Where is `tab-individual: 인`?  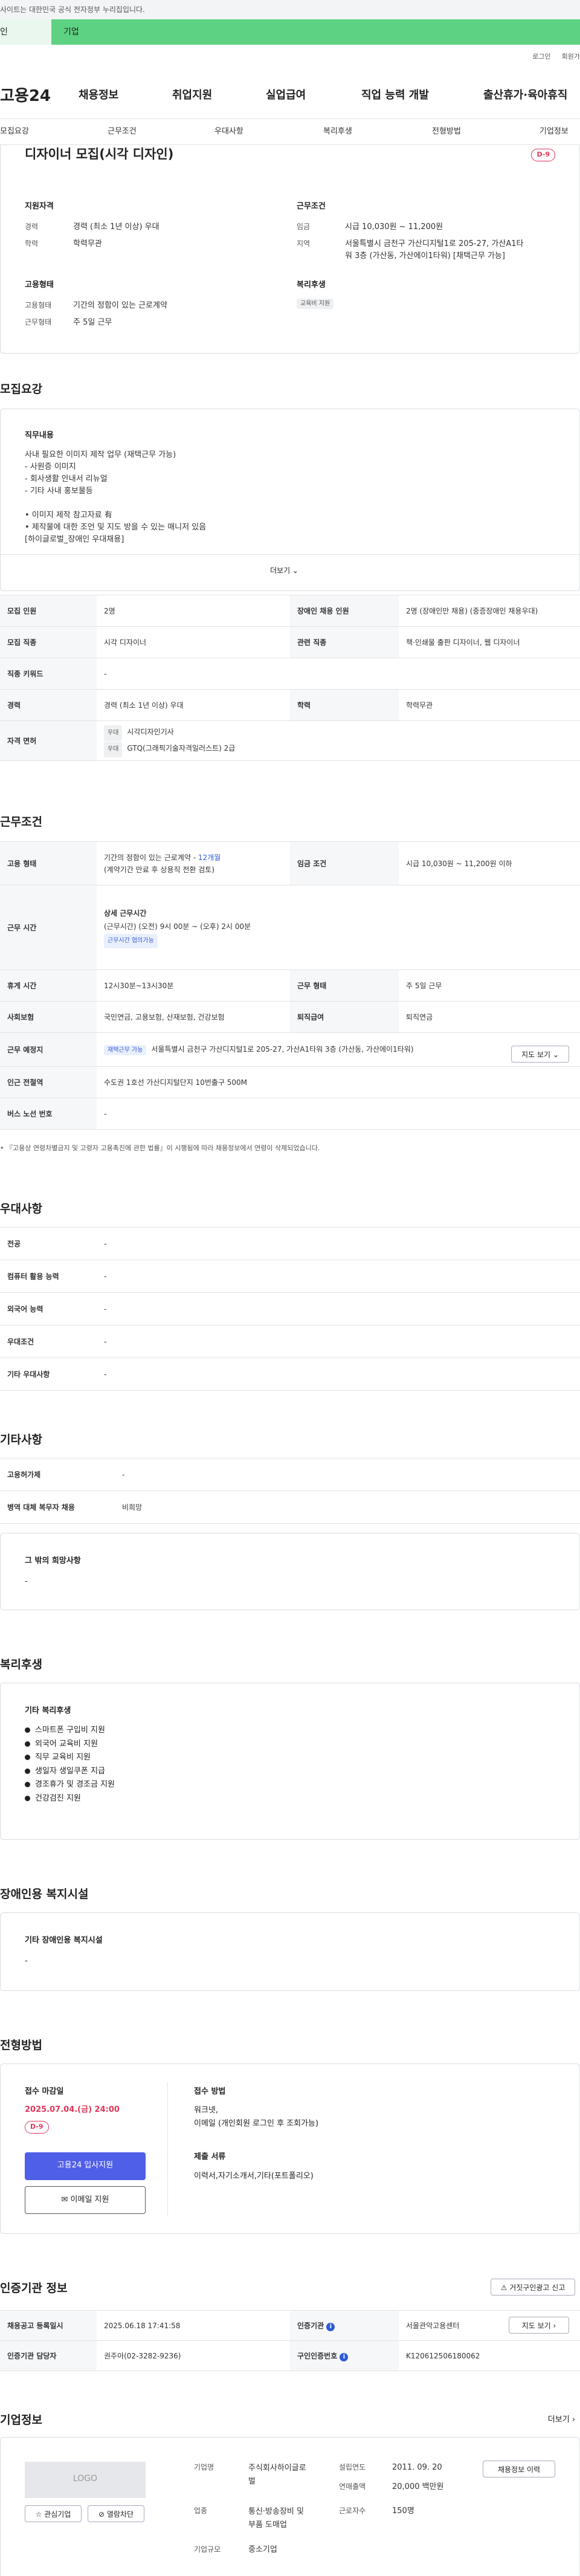 tab-individual: 인 is located at coordinates (25, 32).